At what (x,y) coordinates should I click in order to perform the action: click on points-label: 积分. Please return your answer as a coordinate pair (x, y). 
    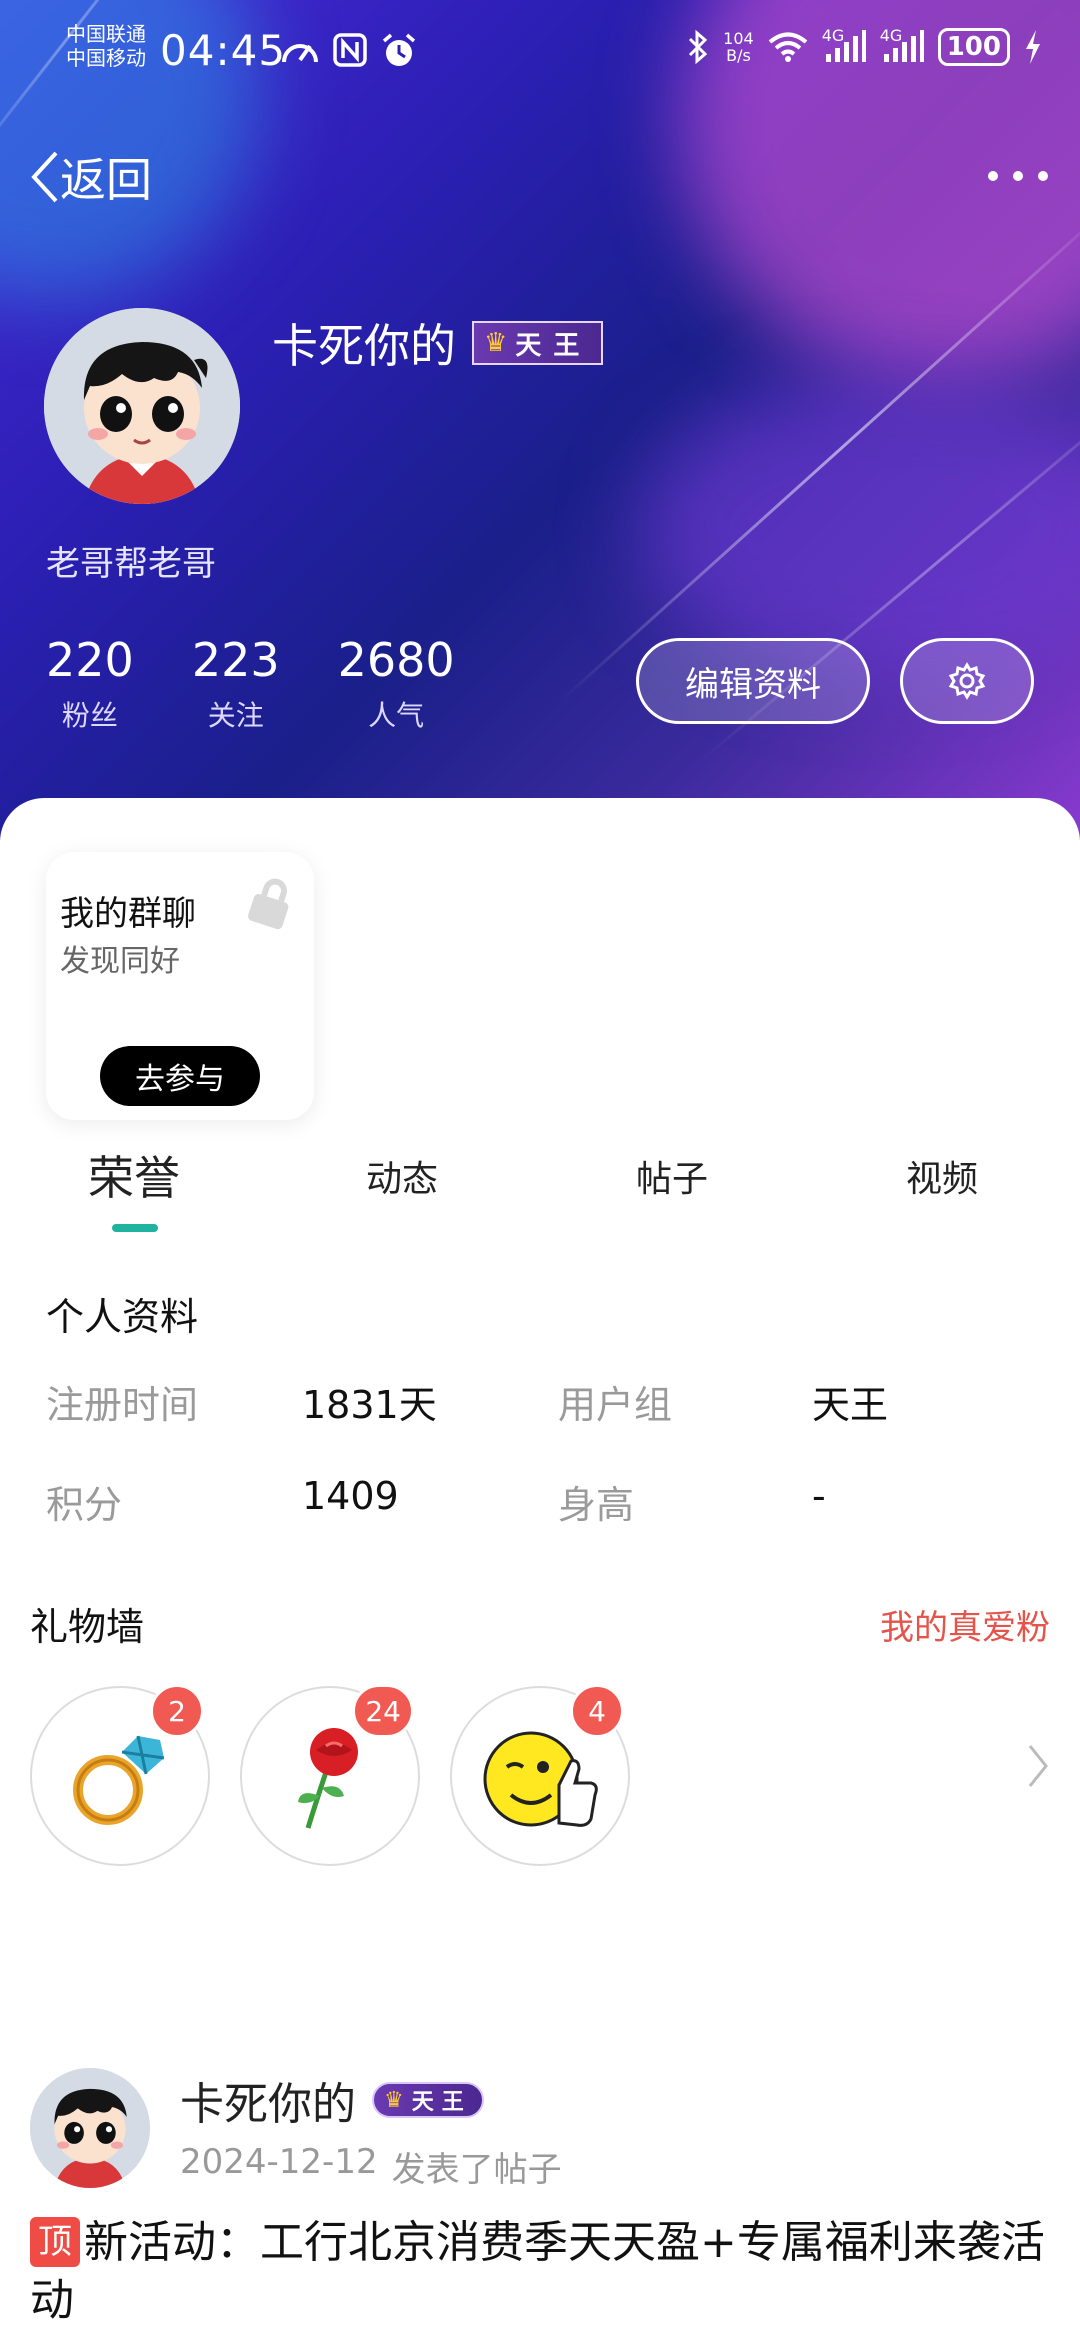
    Looking at the image, I should click on (84, 1505).